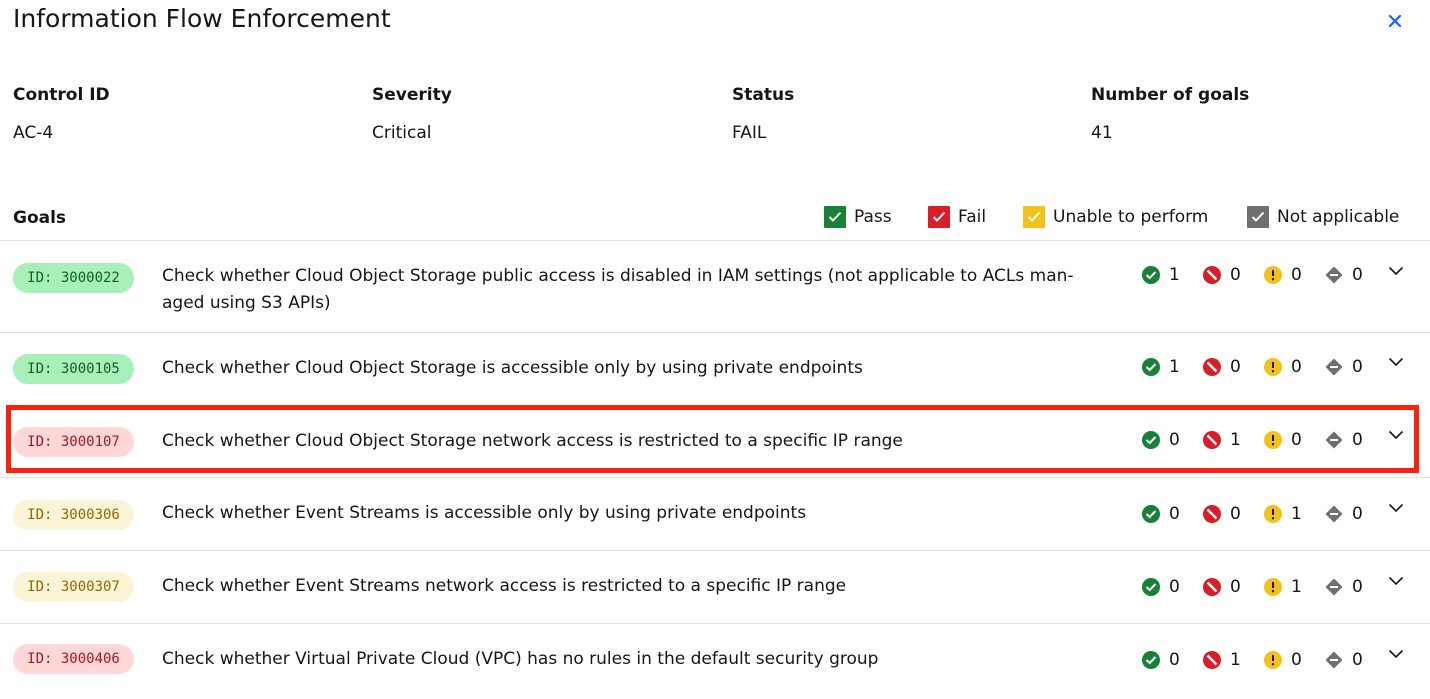 Image resolution: width=1430 pixels, height=699 pixels. I want to click on legend-fail: Fail, so click(957, 217).